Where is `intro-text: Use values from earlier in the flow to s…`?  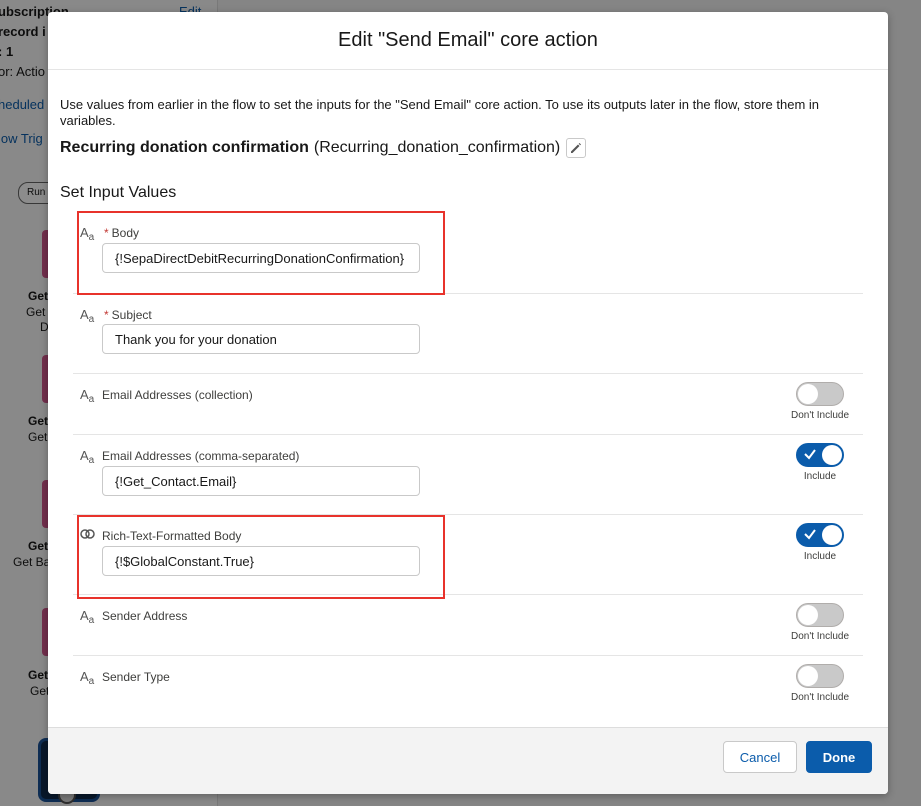 intro-text: Use values from earlier in the flow to s… is located at coordinates (440, 112).